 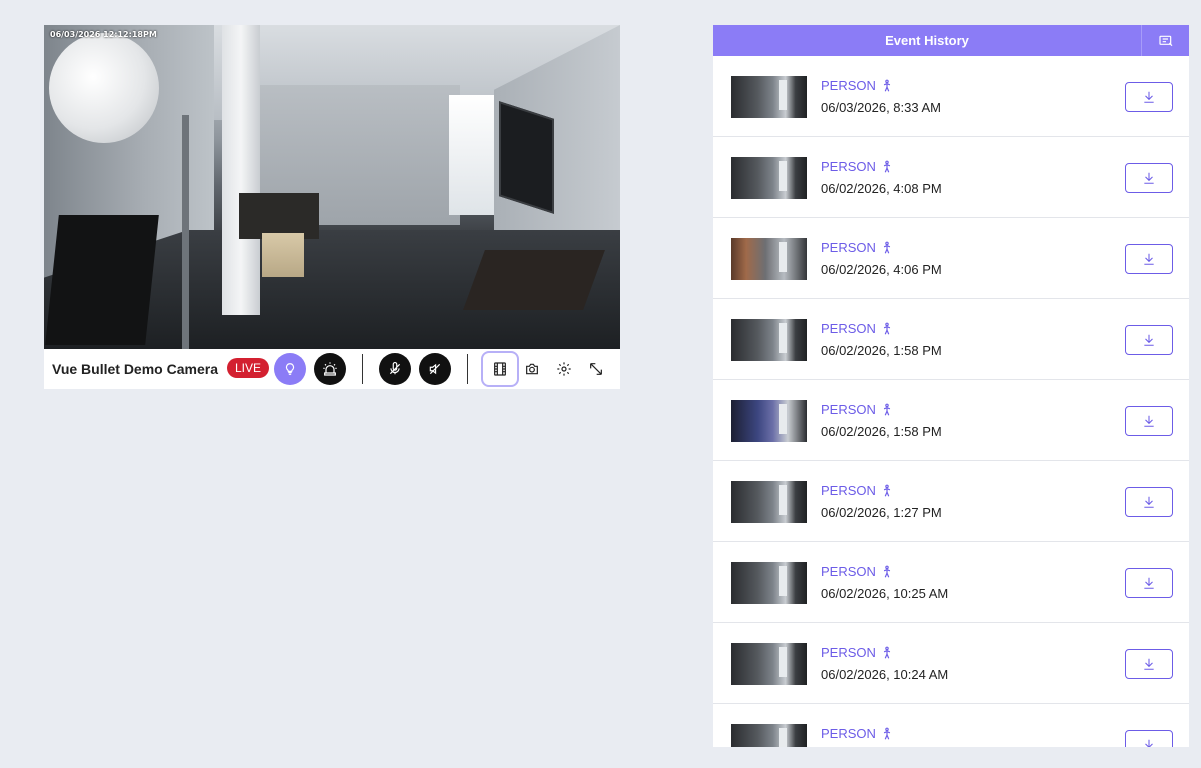 I want to click on lightbulb-icon, so click(x=290, y=369).